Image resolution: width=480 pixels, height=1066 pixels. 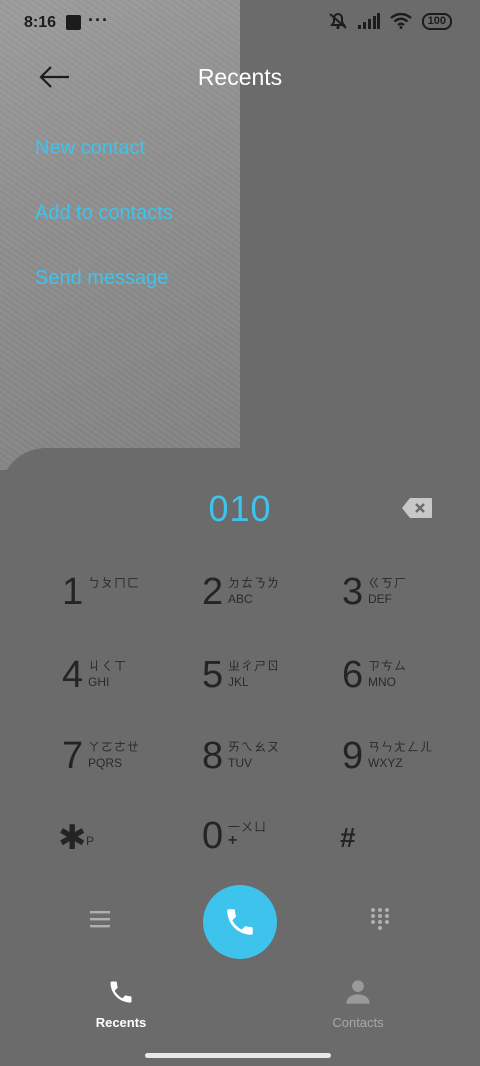 I want to click on person-icon, so click(x=358, y=992).